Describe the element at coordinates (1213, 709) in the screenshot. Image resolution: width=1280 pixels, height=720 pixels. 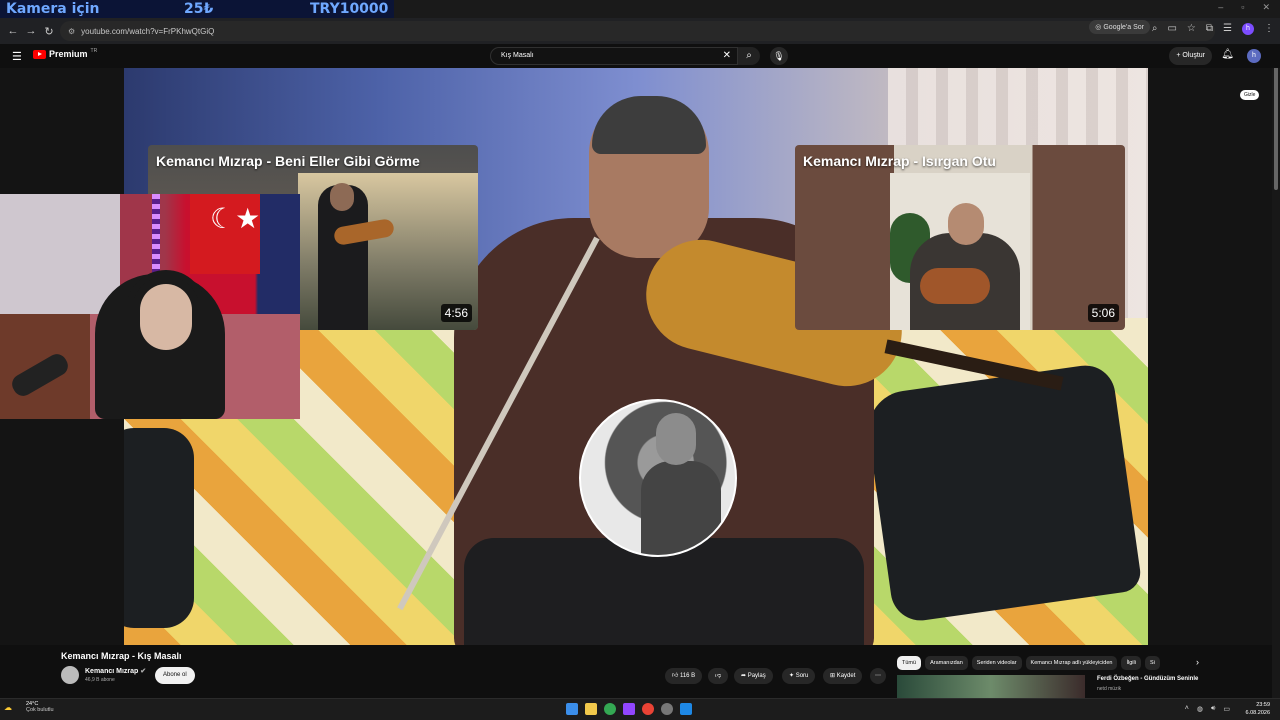
I see `volume-icon: 🔊︎` at that location.